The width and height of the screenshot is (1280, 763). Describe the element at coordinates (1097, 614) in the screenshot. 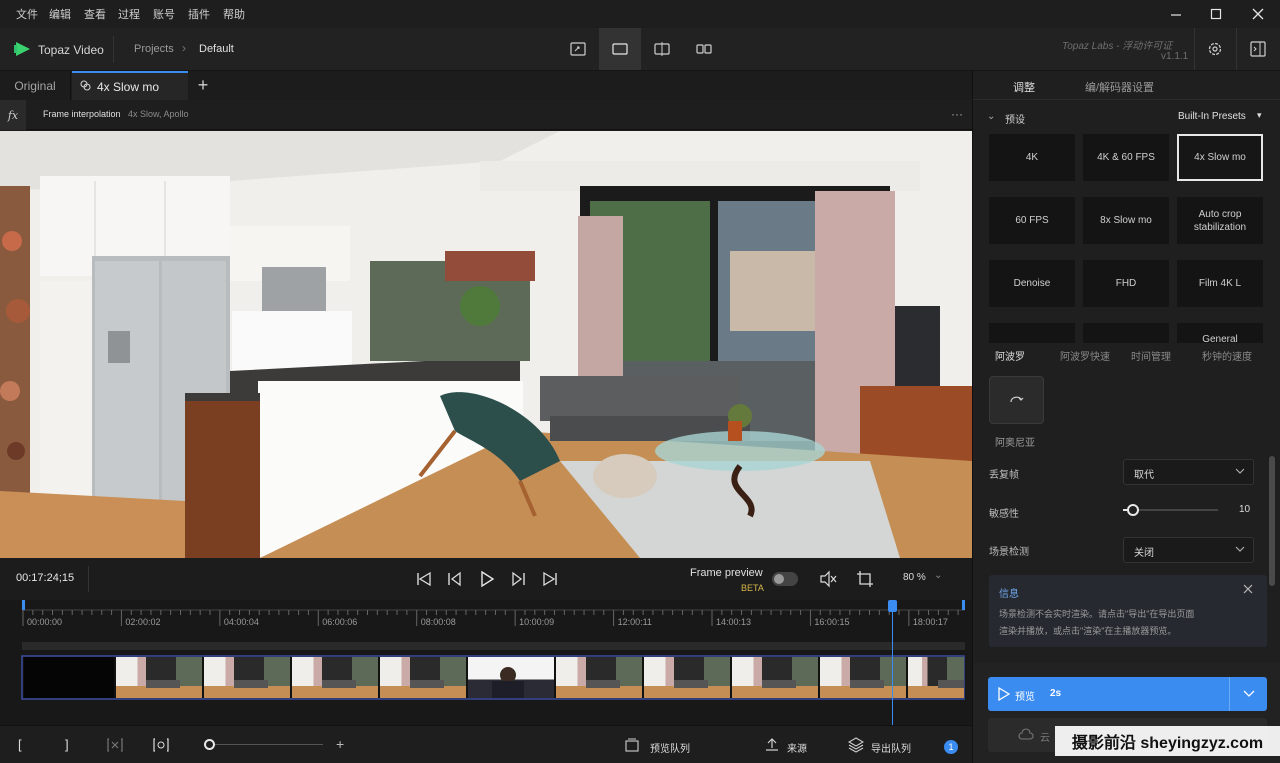

I see `info-text-line1: 场景检测不会实时渲染。请点击"导出"在导出页面` at that location.